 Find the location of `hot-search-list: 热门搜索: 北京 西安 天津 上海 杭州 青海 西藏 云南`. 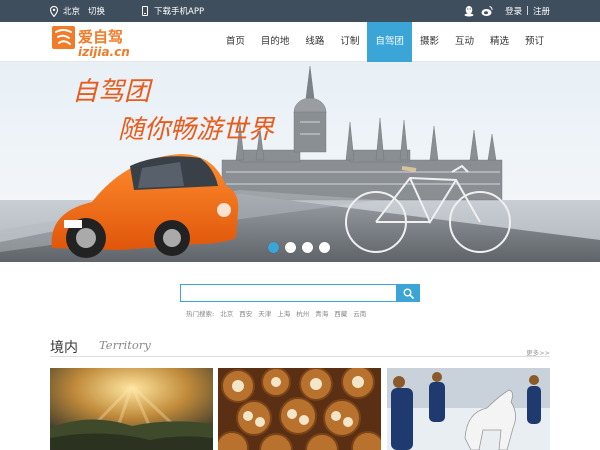

hot-search-list: 热门搜索: 北京 西安 天津 上海 杭州 青海 西藏 云南 is located at coordinates (279, 313).